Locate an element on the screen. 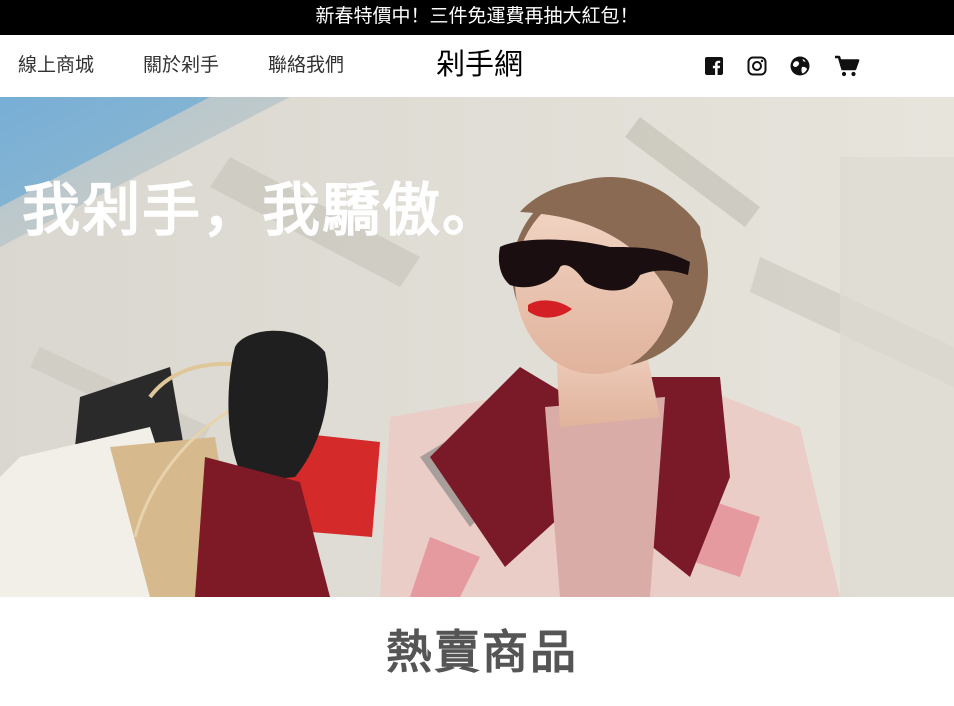 This screenshot has height=706, width=954. hero-title: 我剁手，我驕傲。 is located at coordinates (262, 210).